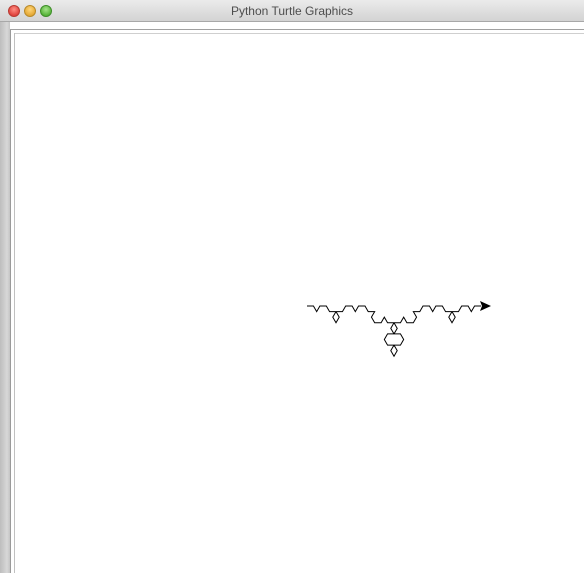  What do you see at coordinates (5, 297) in the screenshot?
I see `window-side-frame` at bounding box center [5, 297].